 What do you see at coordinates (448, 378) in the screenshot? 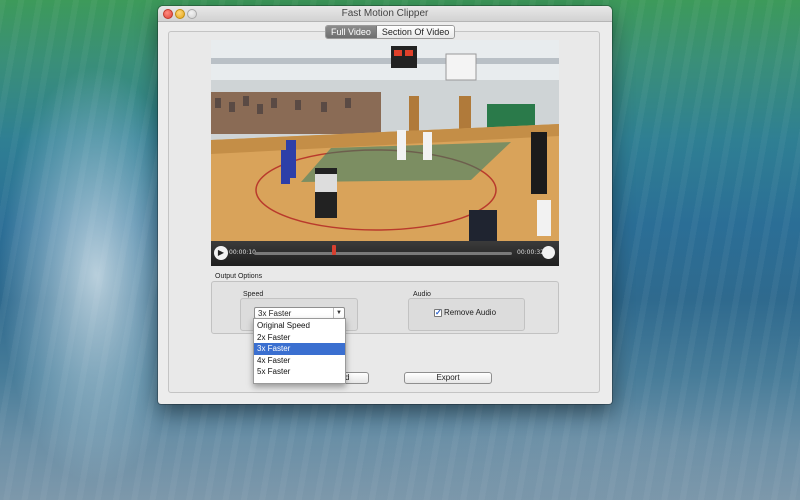
I see `export-button: Export` at bounding box center [448, 378].